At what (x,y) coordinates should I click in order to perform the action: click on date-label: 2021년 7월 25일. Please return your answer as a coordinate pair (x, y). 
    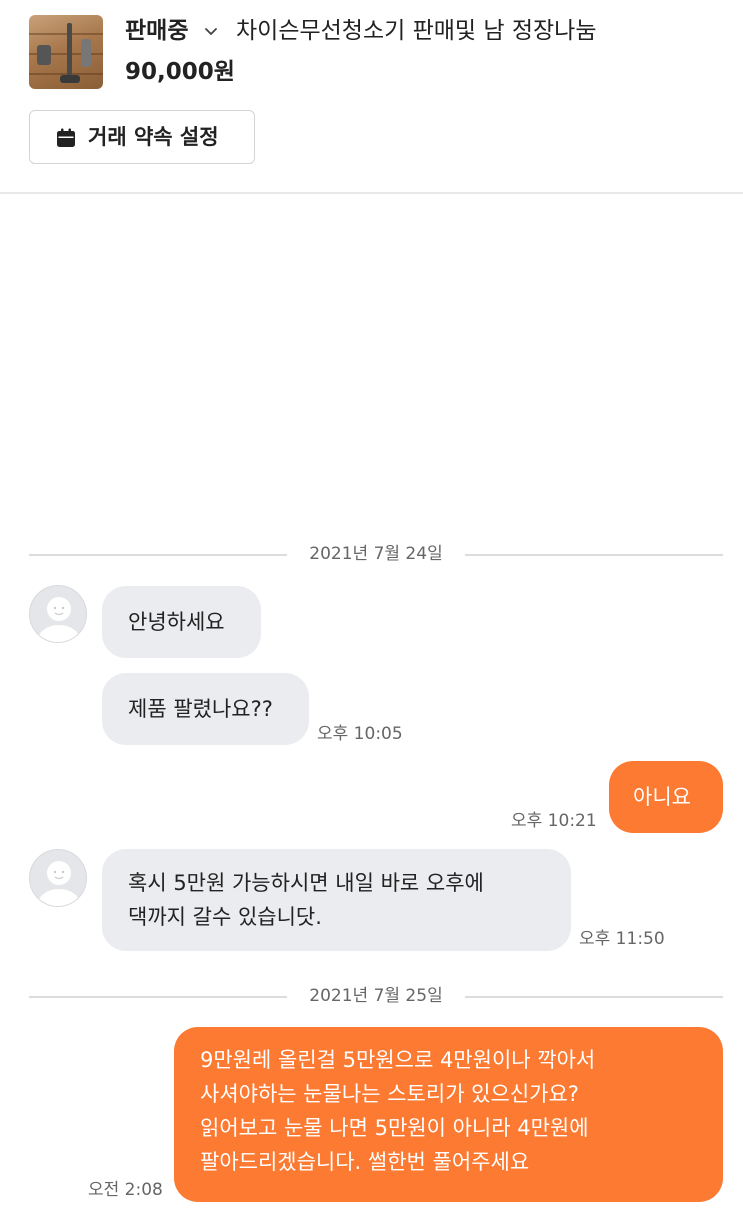
    Looking at the image, I should click on (376, 996).